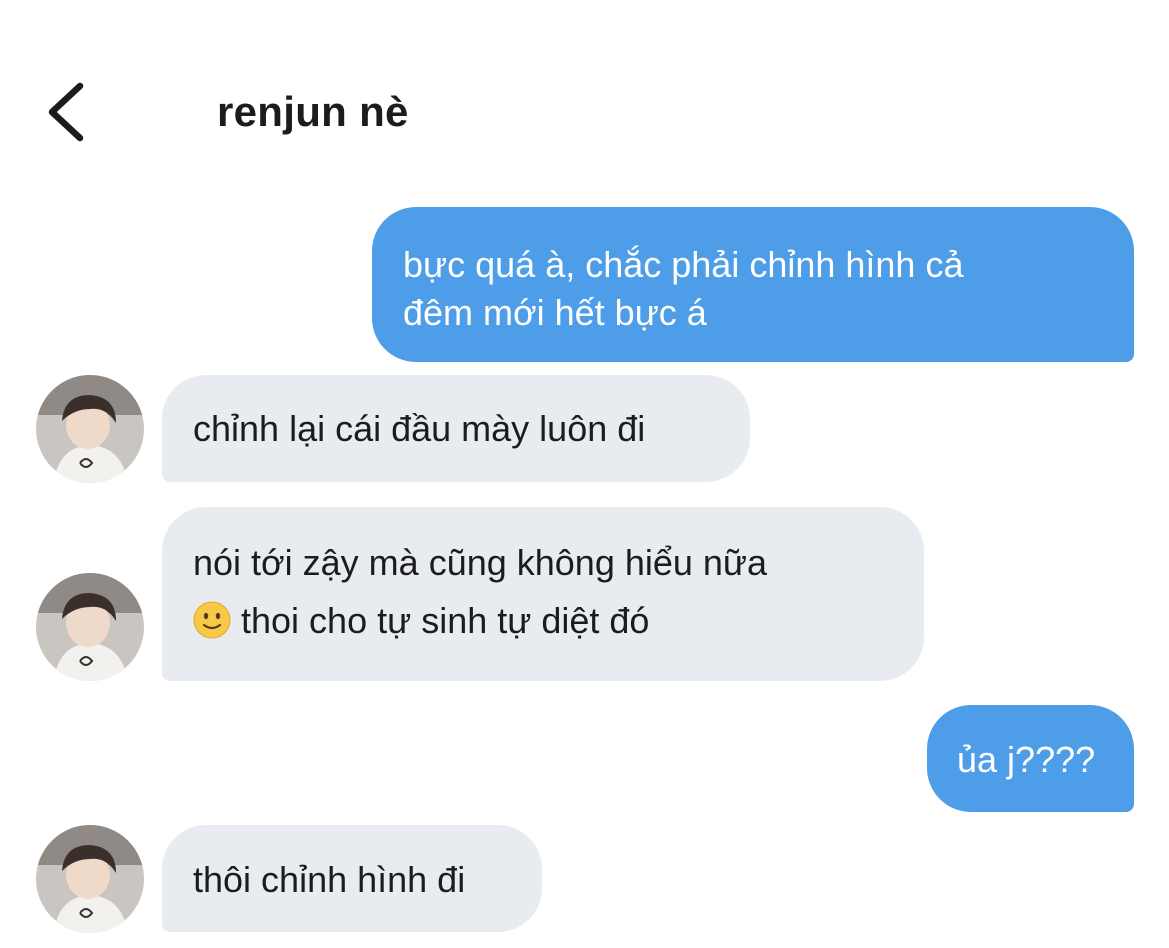 This screenshot has height=948, width=1169. Describe the element at coordinates (66, 112) in the screenshot. I see `chevron-left-icon` at that location.